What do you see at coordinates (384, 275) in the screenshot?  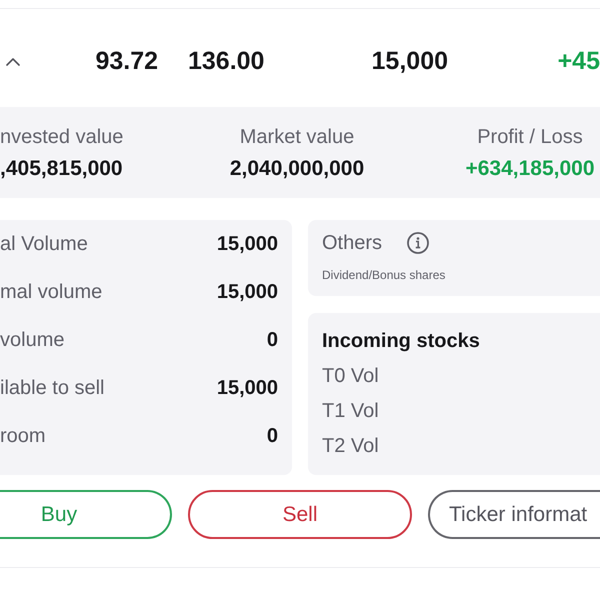 I see `others-note: Dividend/Bonus shares` at bounding box center [384, 275].